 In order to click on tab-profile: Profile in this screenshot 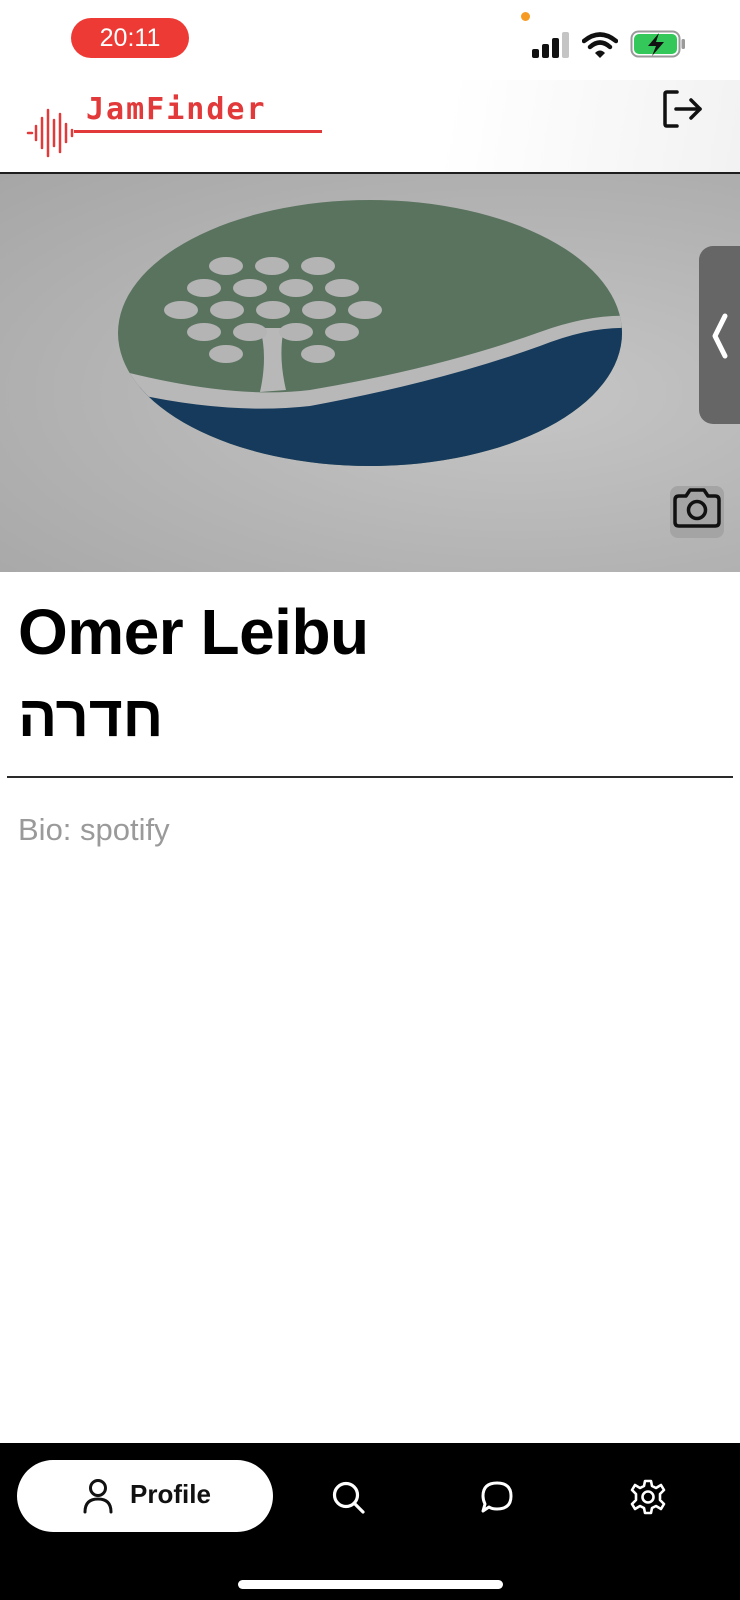, I will do `click(145, 1496)`.